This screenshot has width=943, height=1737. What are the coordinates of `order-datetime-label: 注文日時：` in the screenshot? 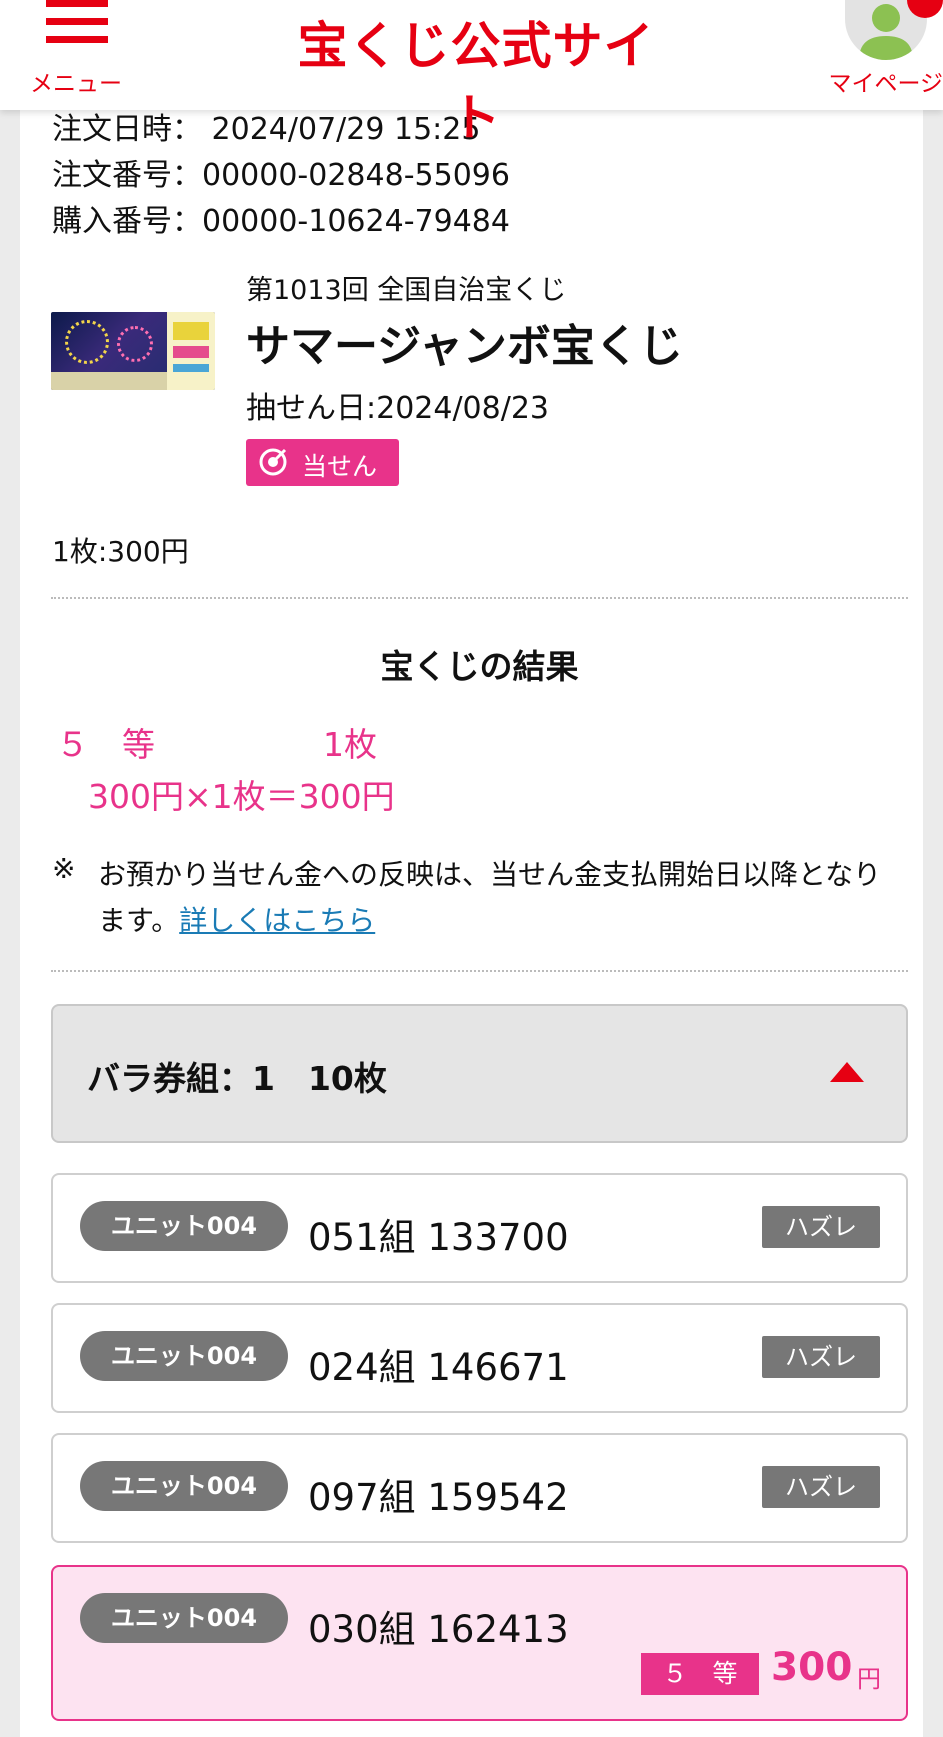 It's located at (127, 129).